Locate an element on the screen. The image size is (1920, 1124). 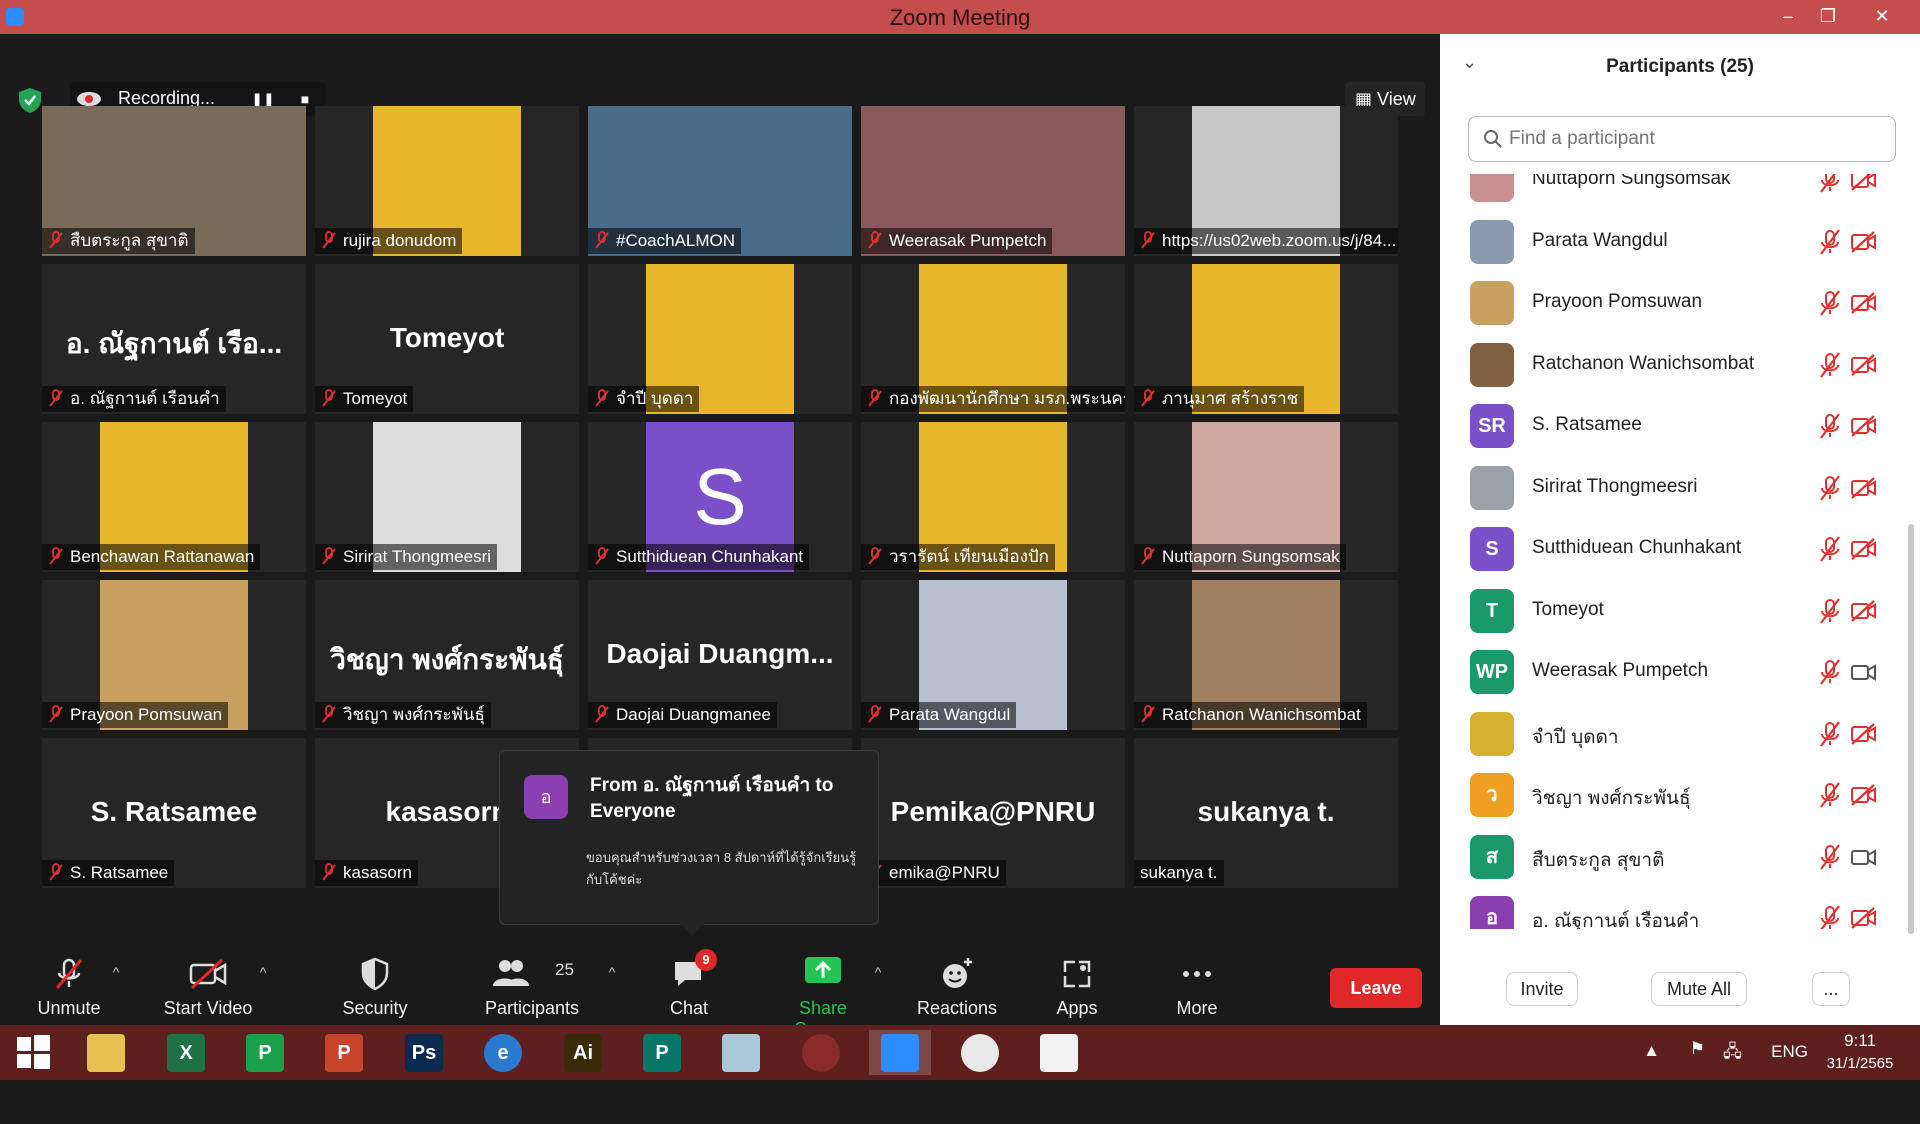
participant-row: ส สืบตระกูล สุขาติ is located at coordinates (1680, 857).